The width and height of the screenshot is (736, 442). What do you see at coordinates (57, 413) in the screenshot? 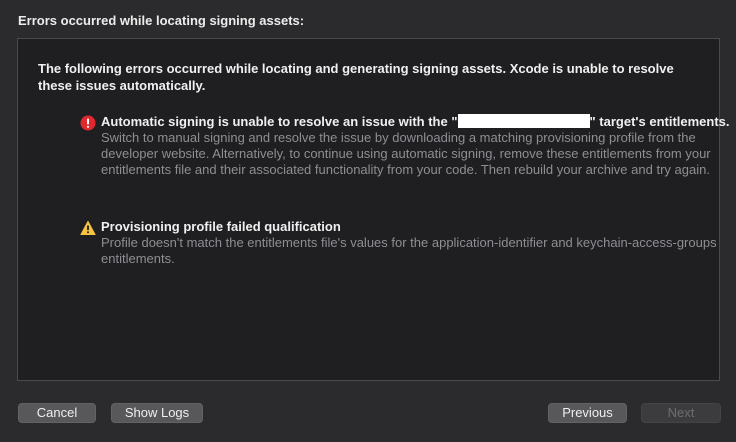
I see `cancel-button: Cancel` at bounding box center [57, 413].